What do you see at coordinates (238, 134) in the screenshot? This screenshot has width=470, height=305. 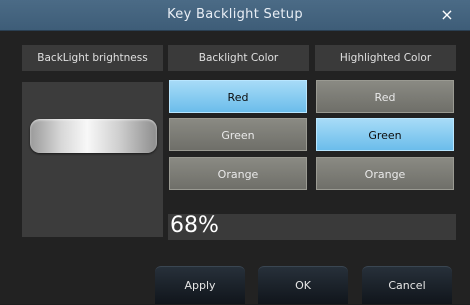 I see `backlight-option-green: Green` at bounding box center [238, 134].